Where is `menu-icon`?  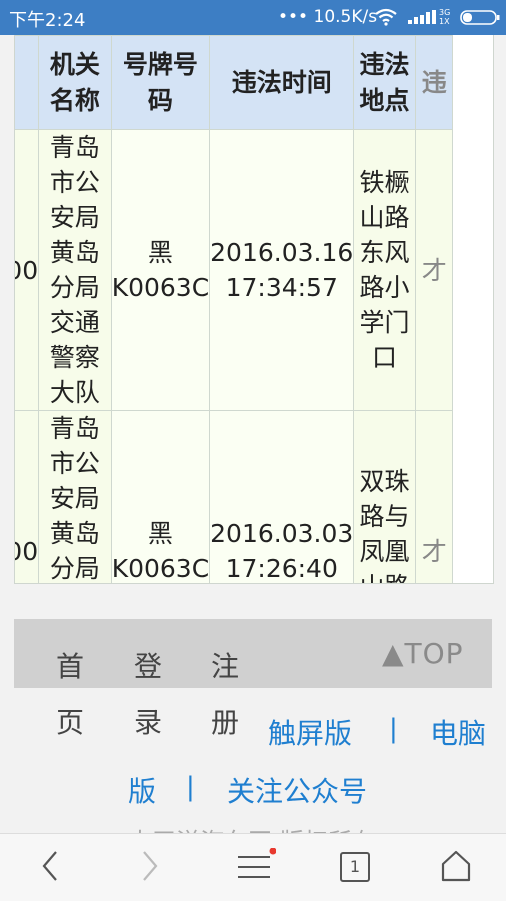
menu-icon is located at coordinates (256, 866).